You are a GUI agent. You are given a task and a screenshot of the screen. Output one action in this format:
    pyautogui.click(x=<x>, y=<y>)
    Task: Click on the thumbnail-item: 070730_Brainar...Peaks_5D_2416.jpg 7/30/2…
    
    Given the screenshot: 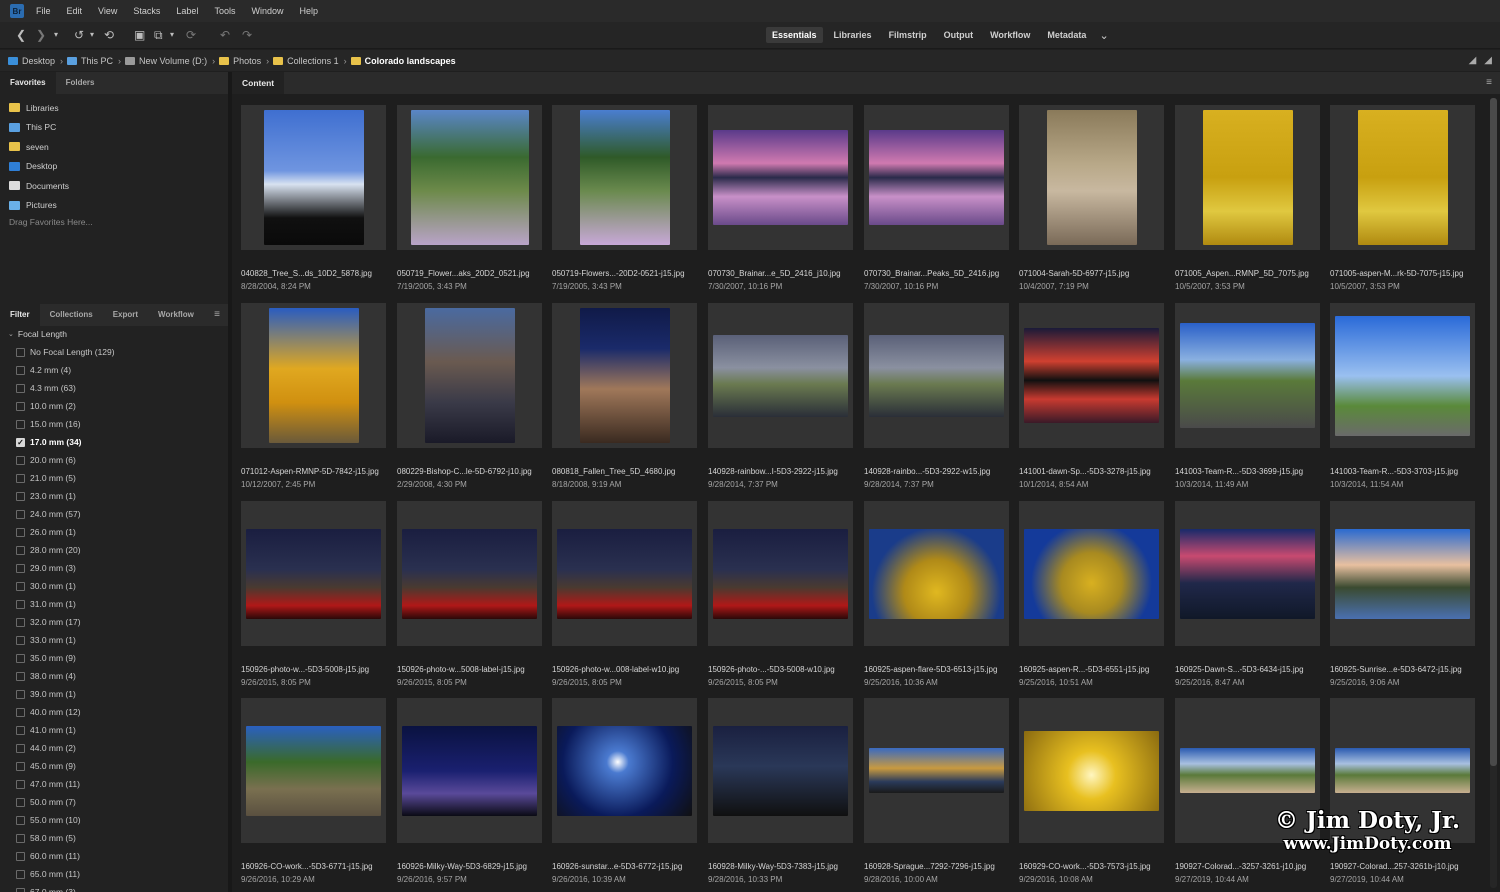 What is the action you would take?
    pyautogui.click(x=937, y=198)
    